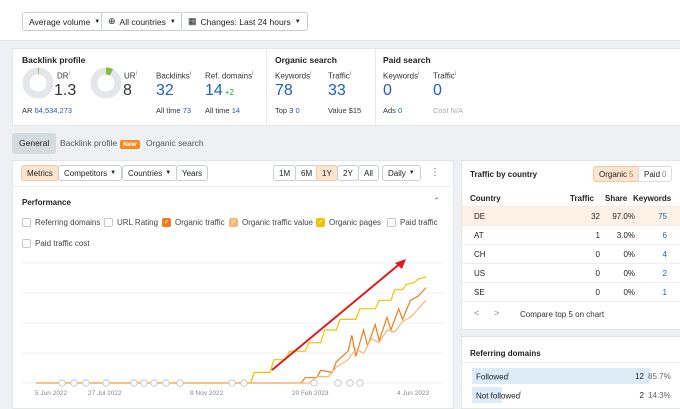  What do you see at coordinates (165, 91) in the screenshot?
I see `backlinks-value: 32` at bounding box center [165, 91].